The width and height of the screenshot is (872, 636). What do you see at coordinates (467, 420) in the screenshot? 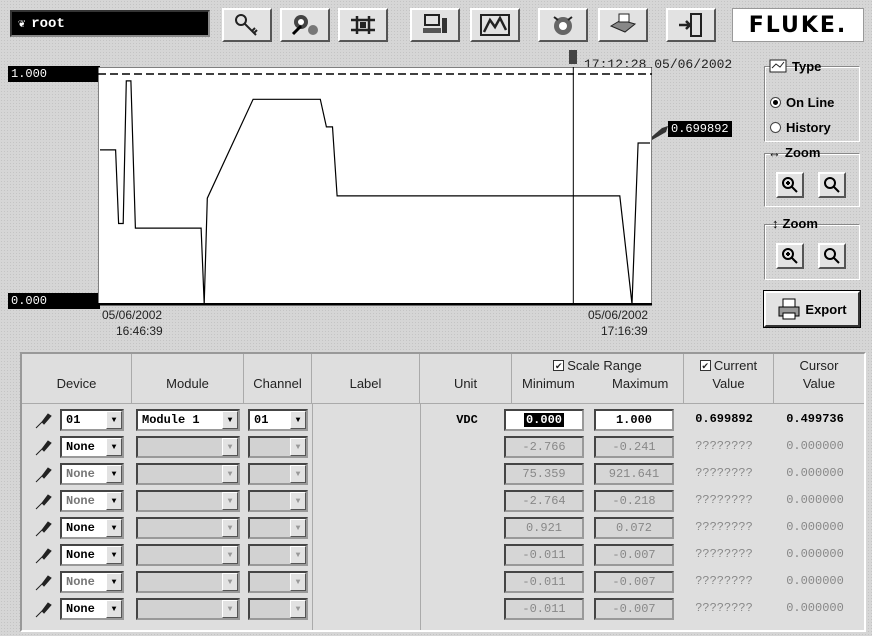
I see `unit-value: VDC` at bounding box center [467, 420].